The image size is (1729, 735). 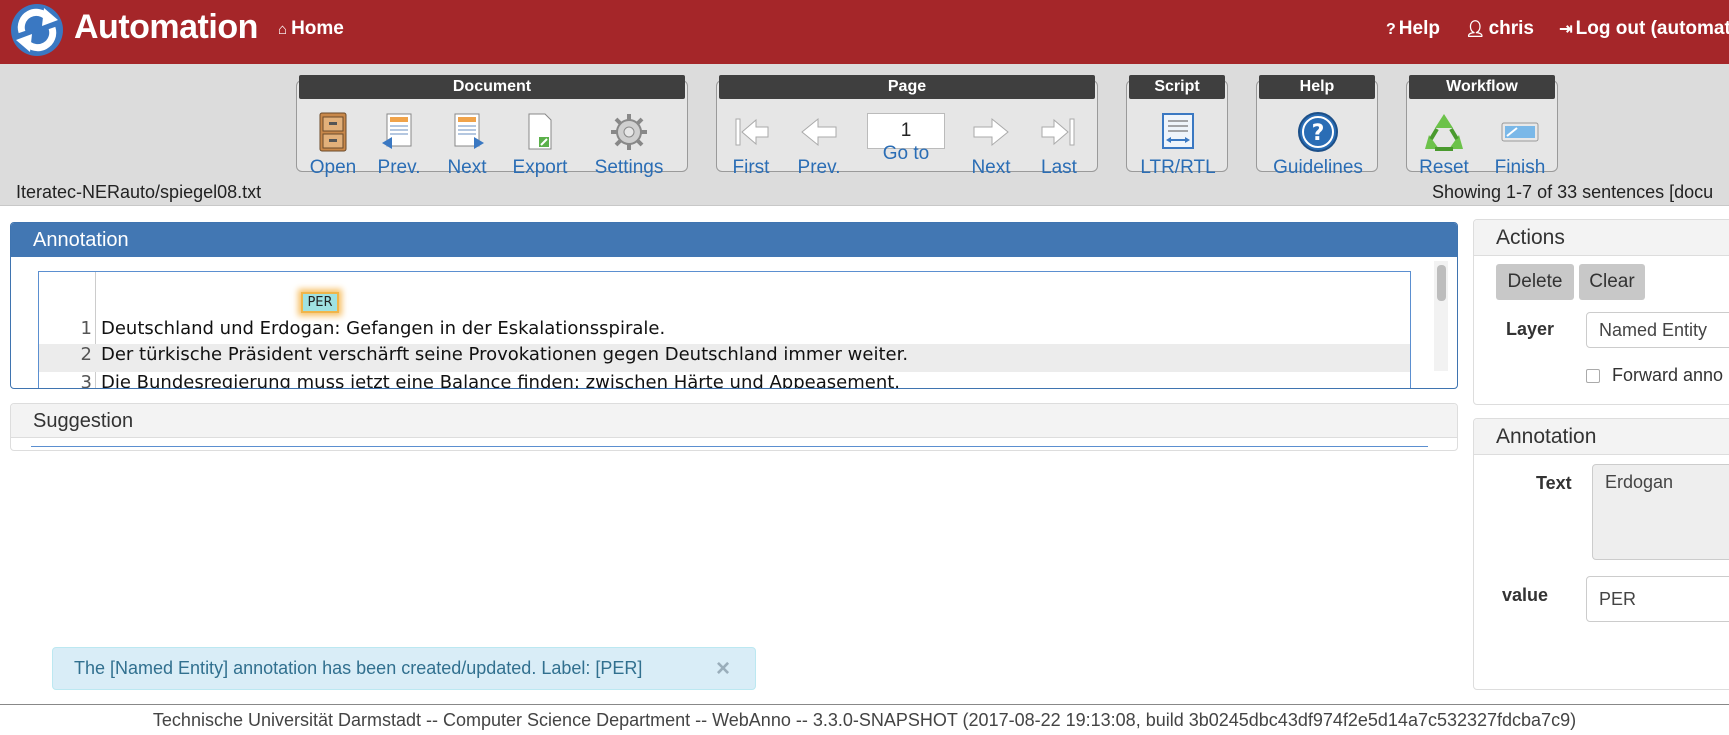 What do you see at coordinates (723, 668) in the screenshot?
I see `close-icon: ×` at bounding box center [723, 668].